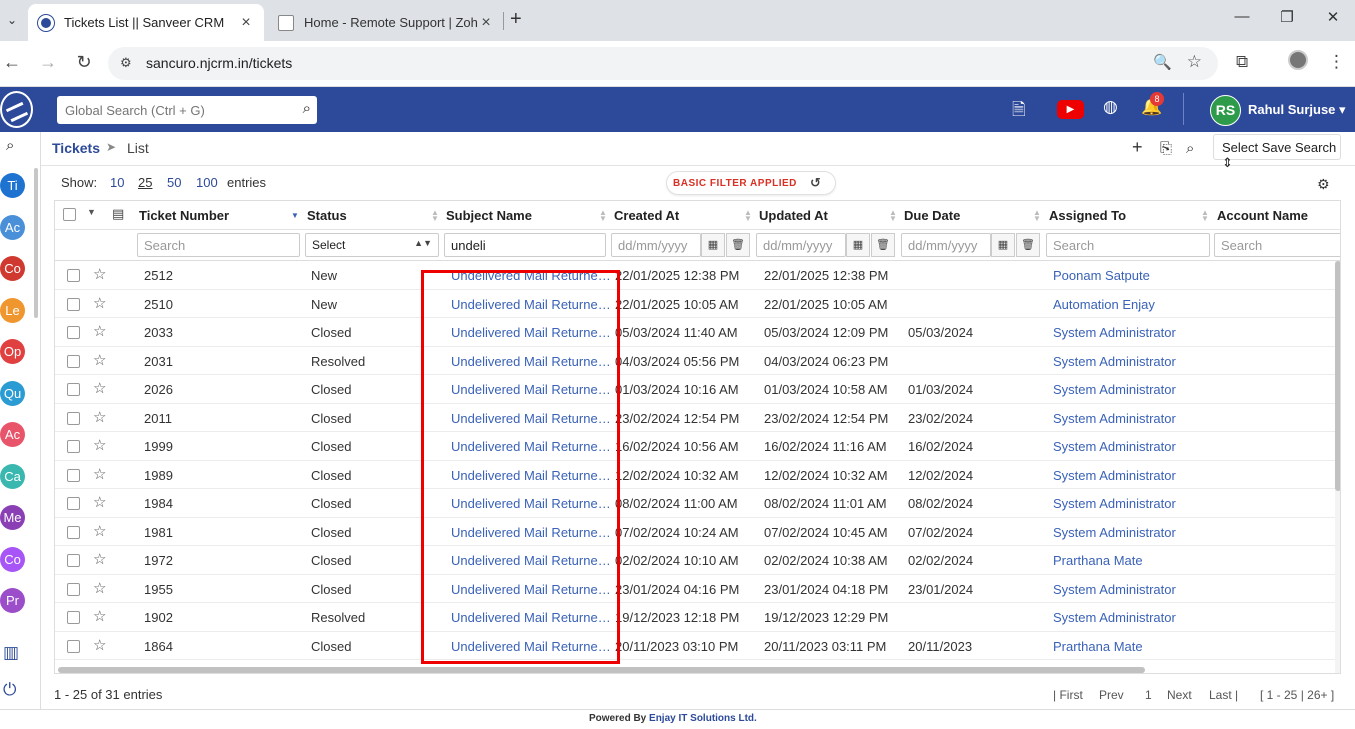 The width and height of the screenshot is (1355, 729). Describe the element at coordinates (663, 63) in the screenshot. I see `address-bar: ⚙ sancuro.njcrm.in/tickets 🔍 ☆` at that location.